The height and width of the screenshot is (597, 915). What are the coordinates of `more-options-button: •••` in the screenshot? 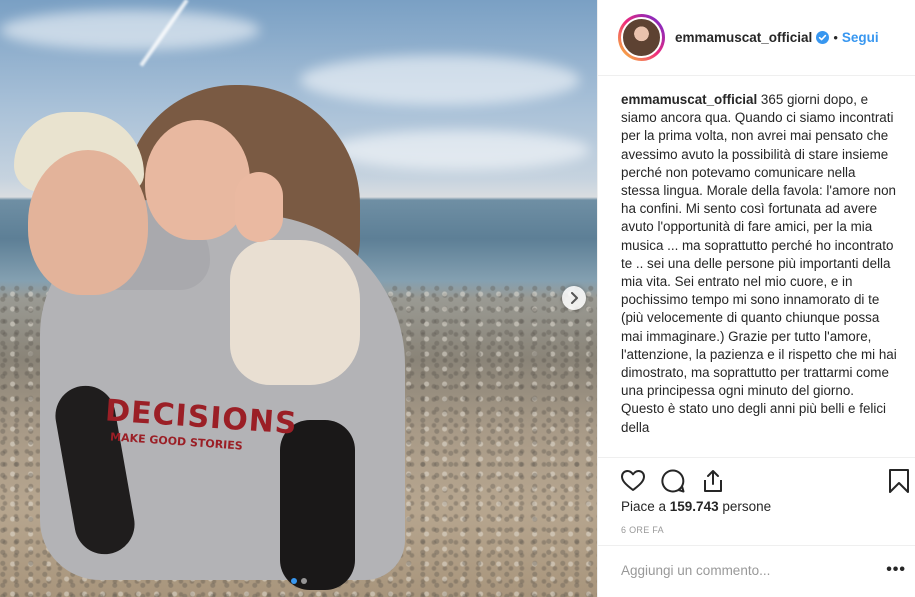 It's located at (896, 570).